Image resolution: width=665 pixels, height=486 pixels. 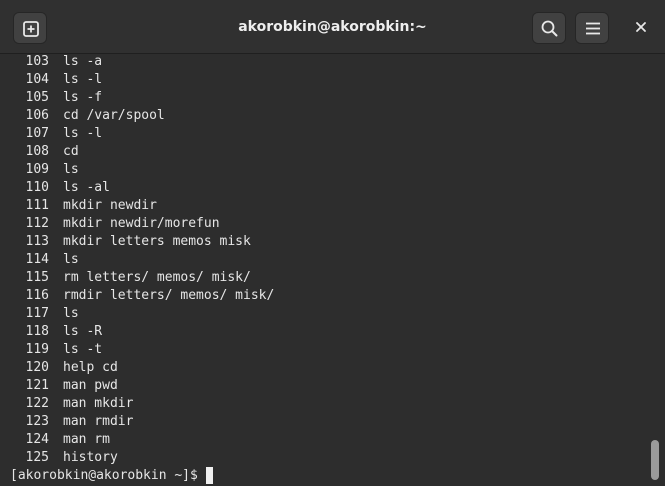 I want to click on history-command: rmdir letters/ memos/ misk/, so click(x=169, y=295).